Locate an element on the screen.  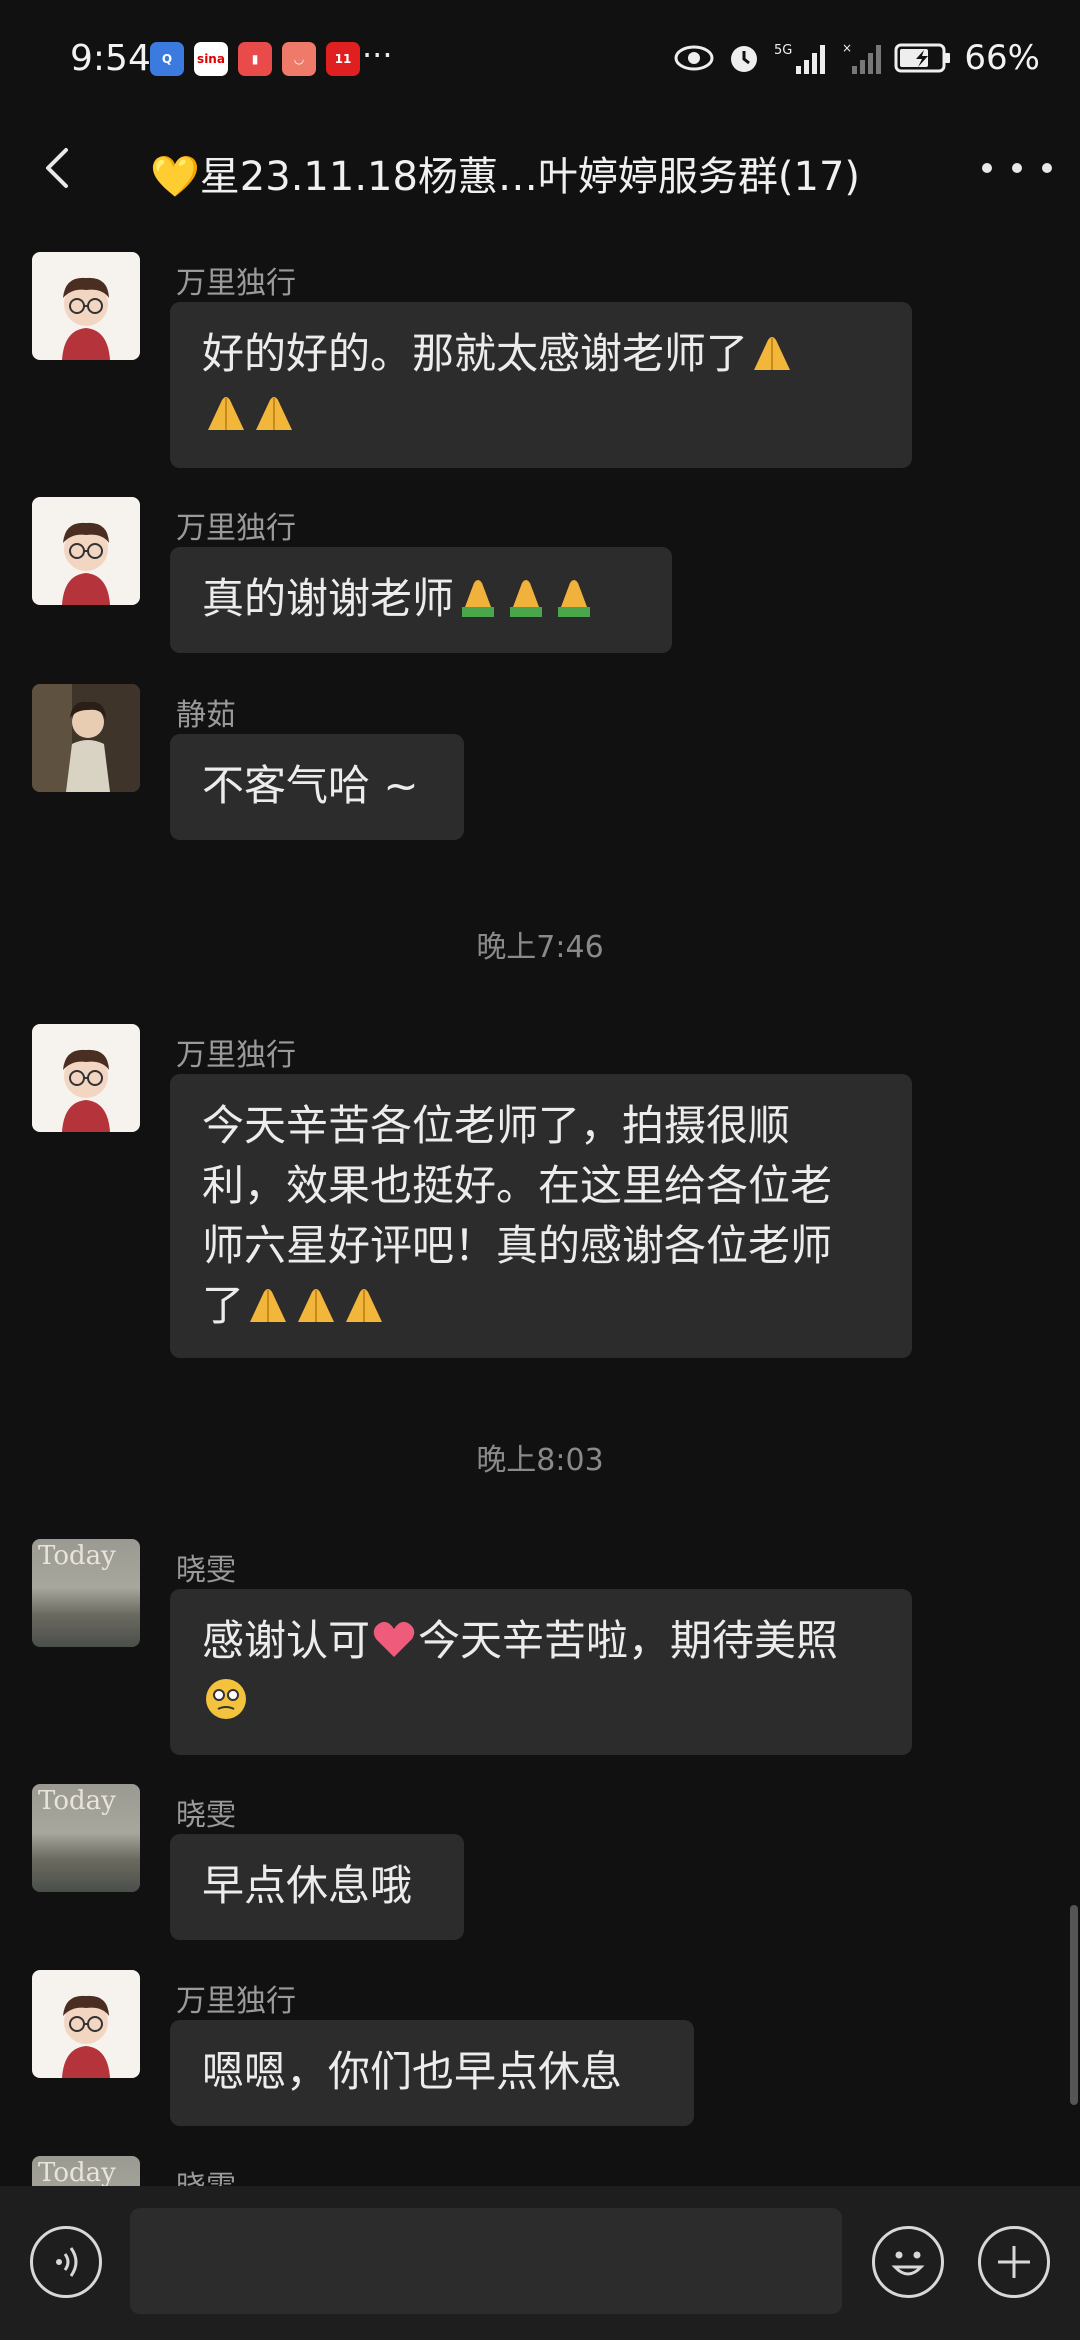
time-divider: 晚上7:46 is located at coordinates (540, 947).